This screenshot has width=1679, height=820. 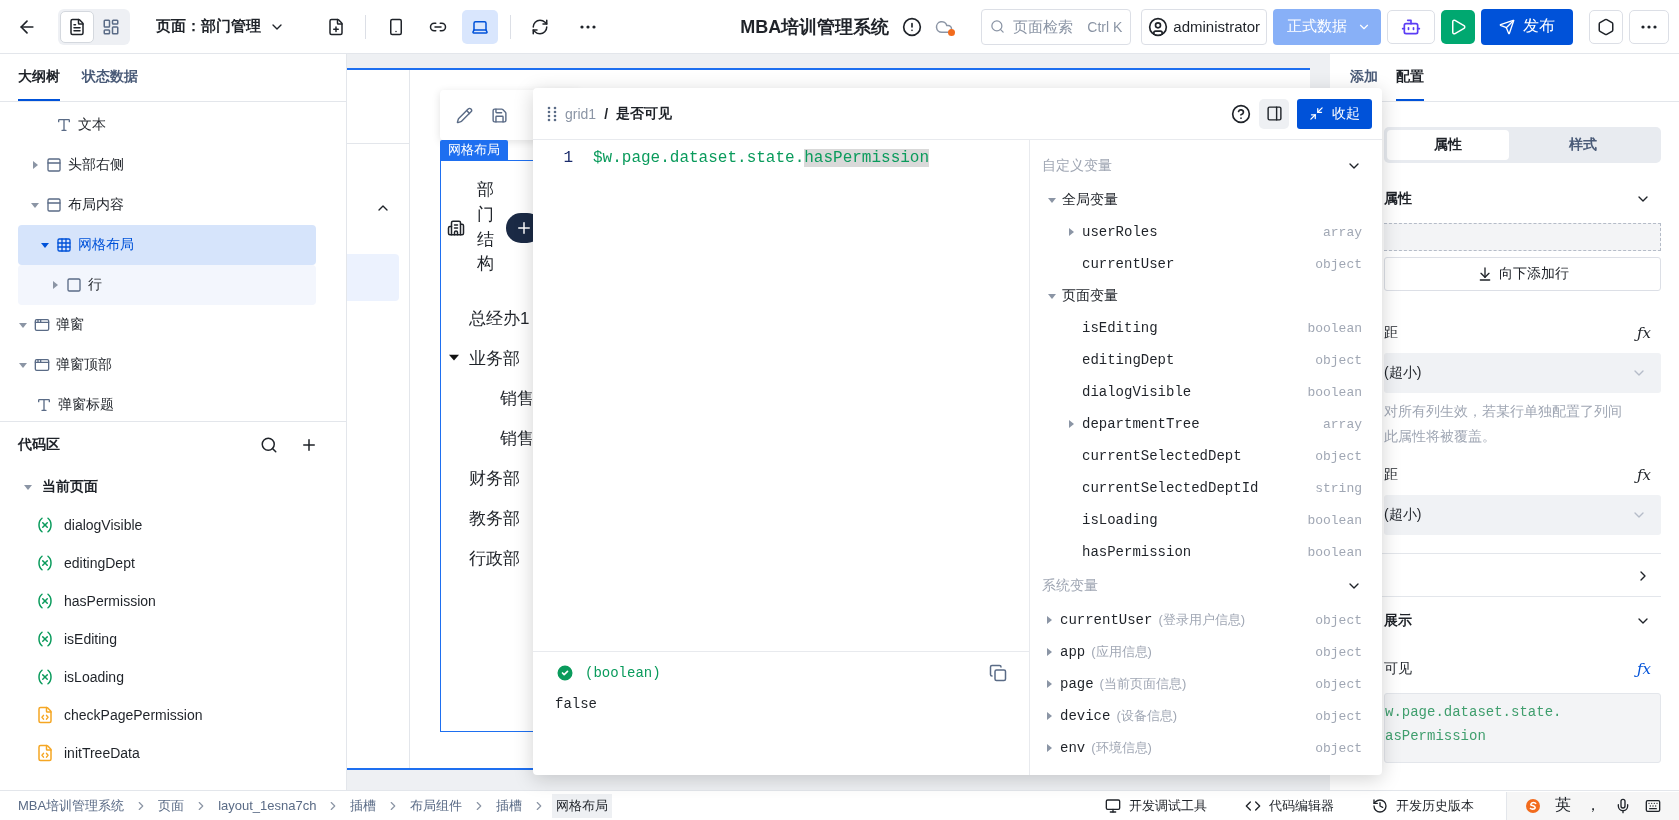 What do you see at coordinates (309, 445) in the screenshot?
I see `add-icon` at bounding box center [309, 445].